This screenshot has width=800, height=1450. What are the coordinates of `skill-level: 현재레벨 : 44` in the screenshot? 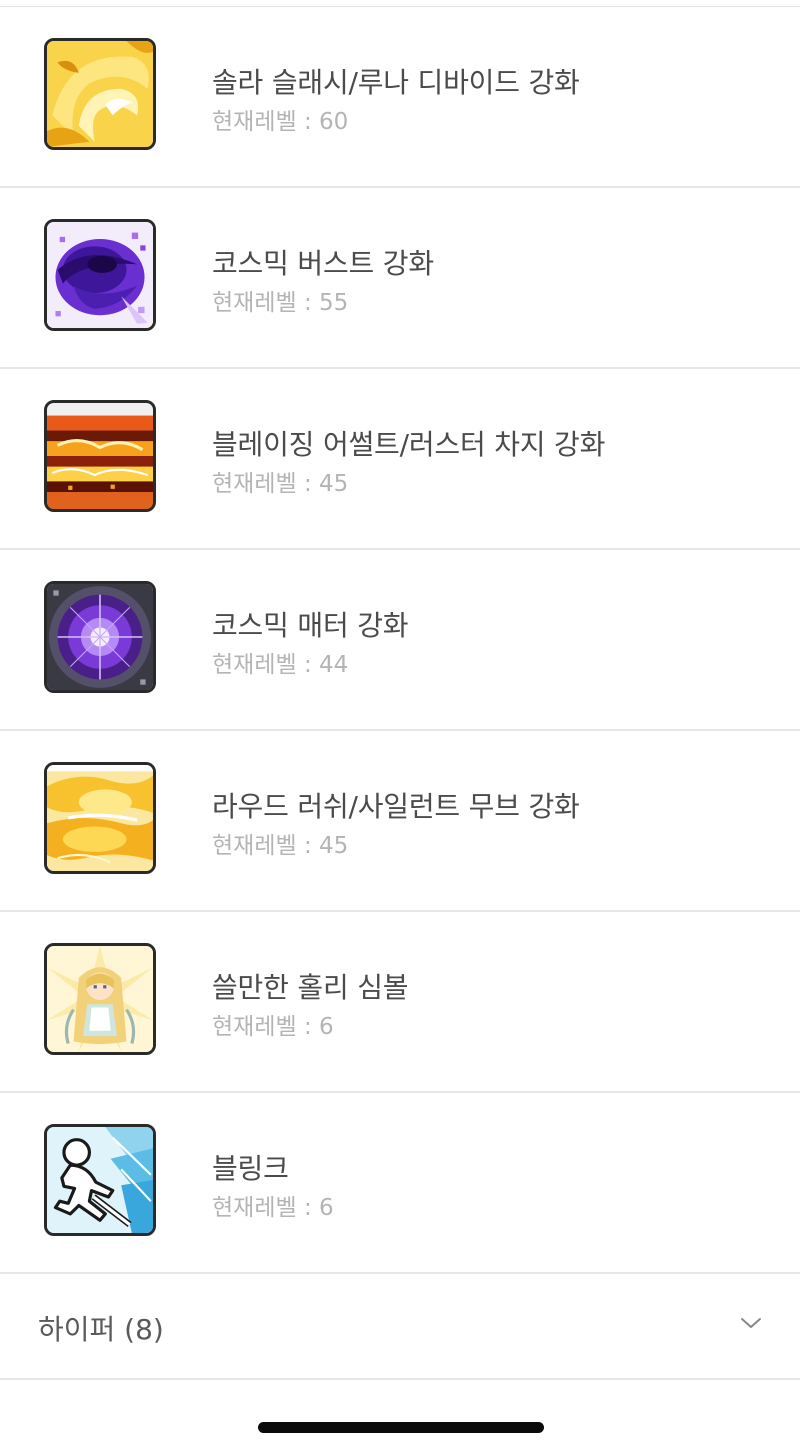 It's located at (280, 665).